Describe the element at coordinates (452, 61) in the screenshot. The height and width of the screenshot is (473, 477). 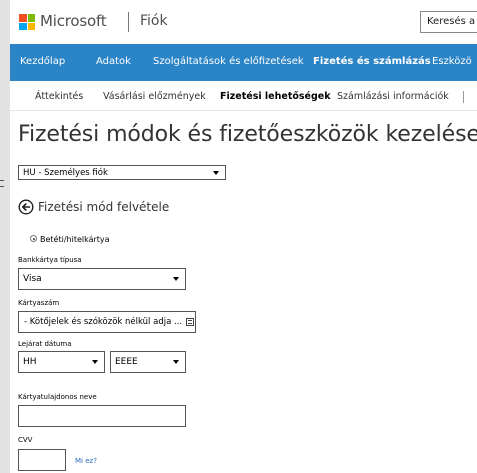
I see `topnav-item-devices: Eszközö` at that location.